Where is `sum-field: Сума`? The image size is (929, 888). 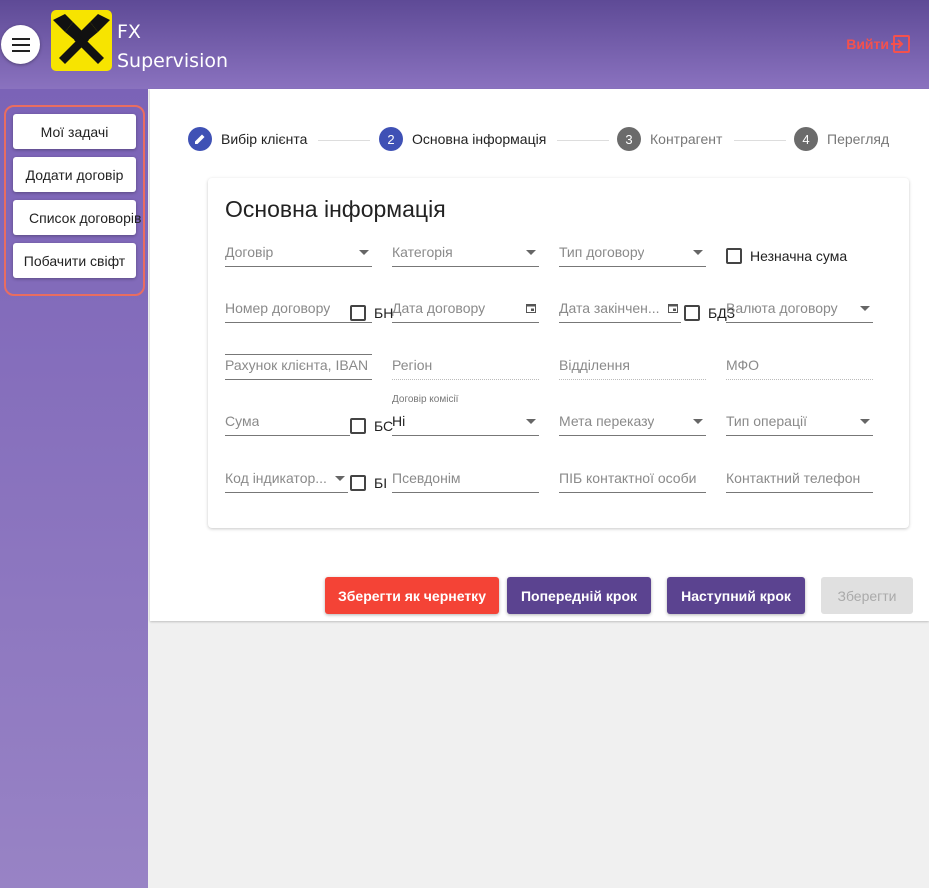
sum-field: Сума is located at coordinates (287, 421).